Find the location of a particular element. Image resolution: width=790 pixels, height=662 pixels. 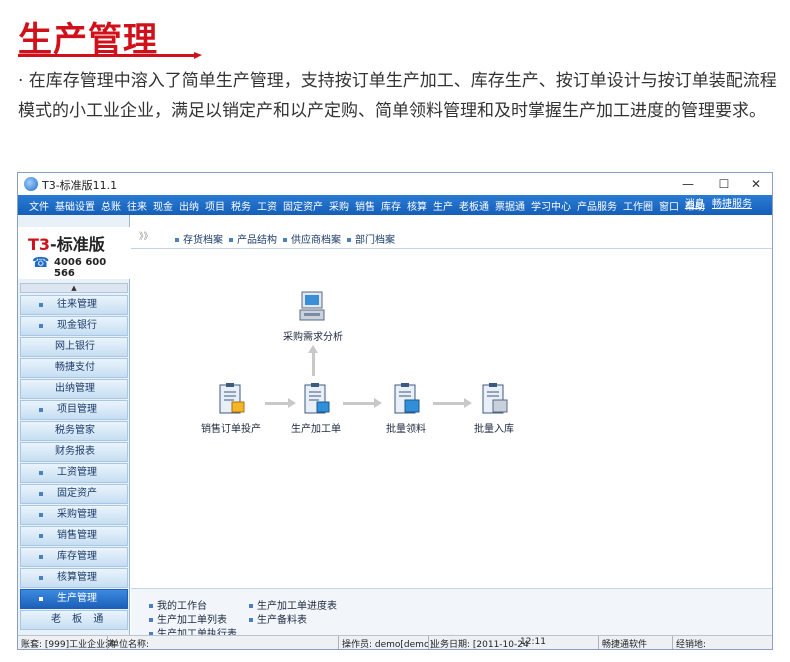

service-link: 畅捷服务 is located at coordinates (732, 204).